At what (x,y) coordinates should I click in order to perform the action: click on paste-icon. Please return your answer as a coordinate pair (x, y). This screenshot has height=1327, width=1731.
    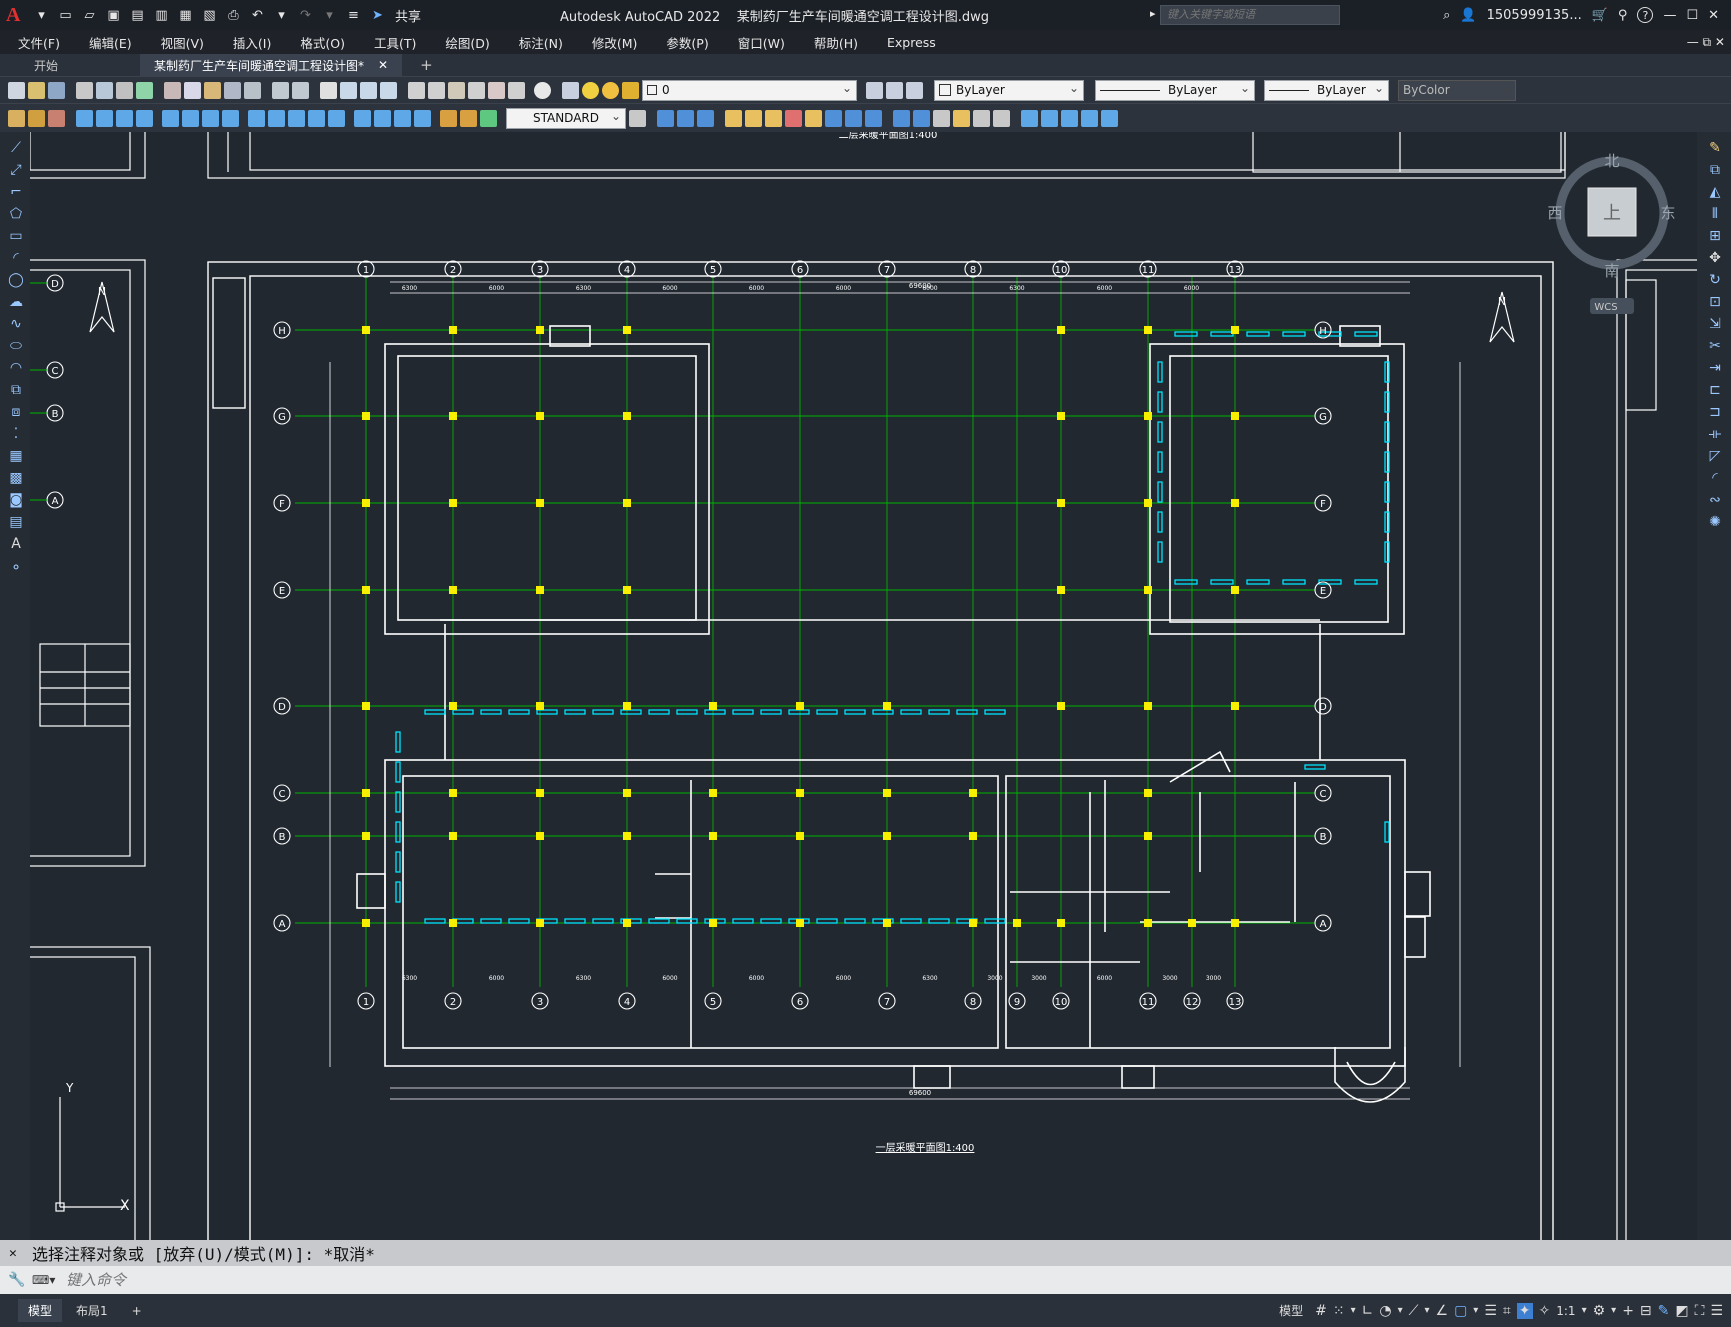
    Looking at the image, I should click on (212, 90).